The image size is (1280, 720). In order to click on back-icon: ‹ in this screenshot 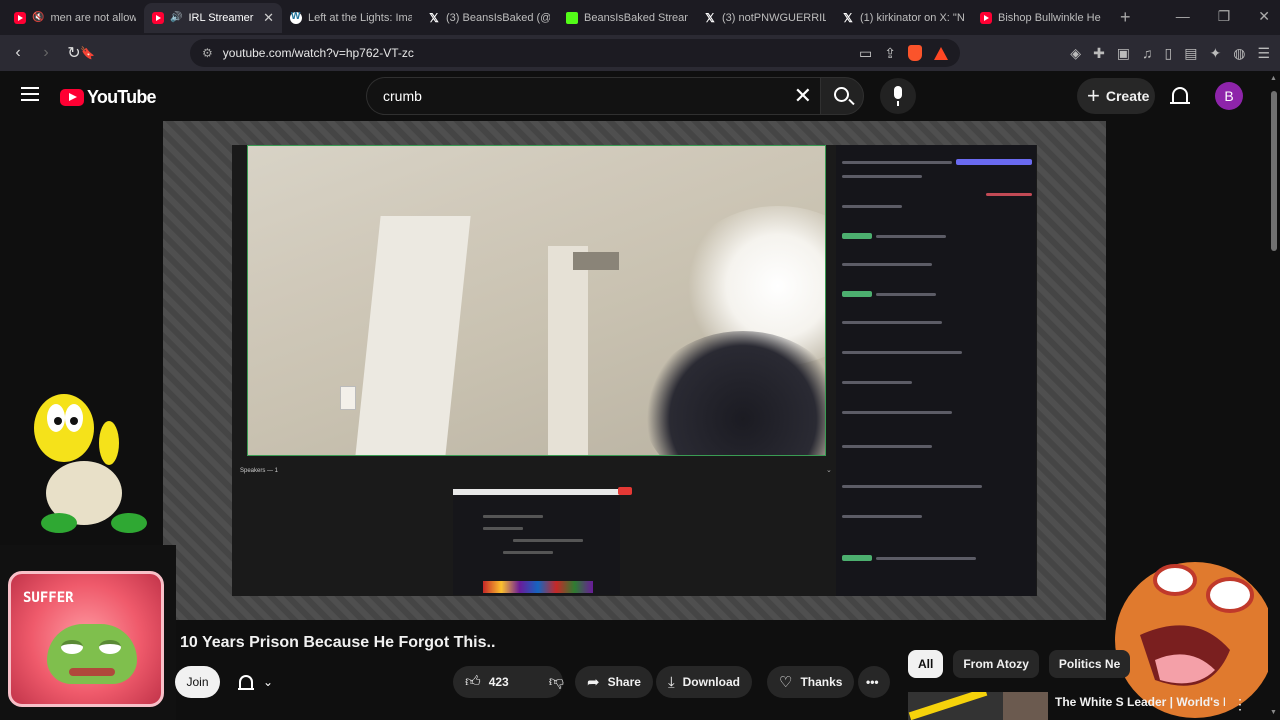, I will do `click(18, 53)`.